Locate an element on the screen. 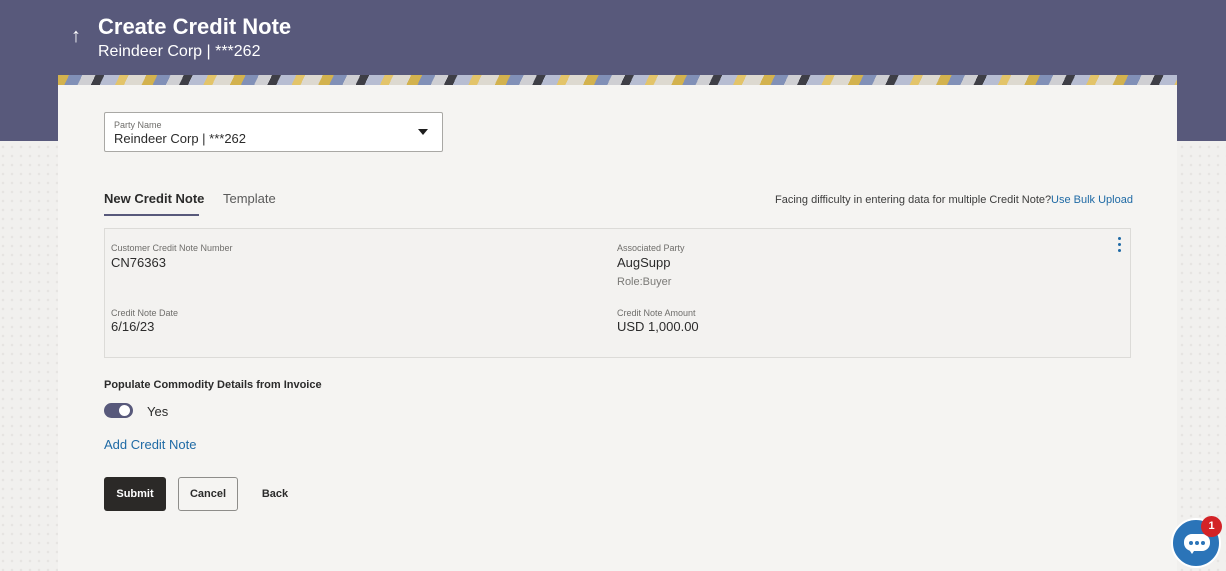 This screenshot has height=571, width=1226. page-subtitle: Reindeer Corp | ***262 is located at coordinates (179, 51).